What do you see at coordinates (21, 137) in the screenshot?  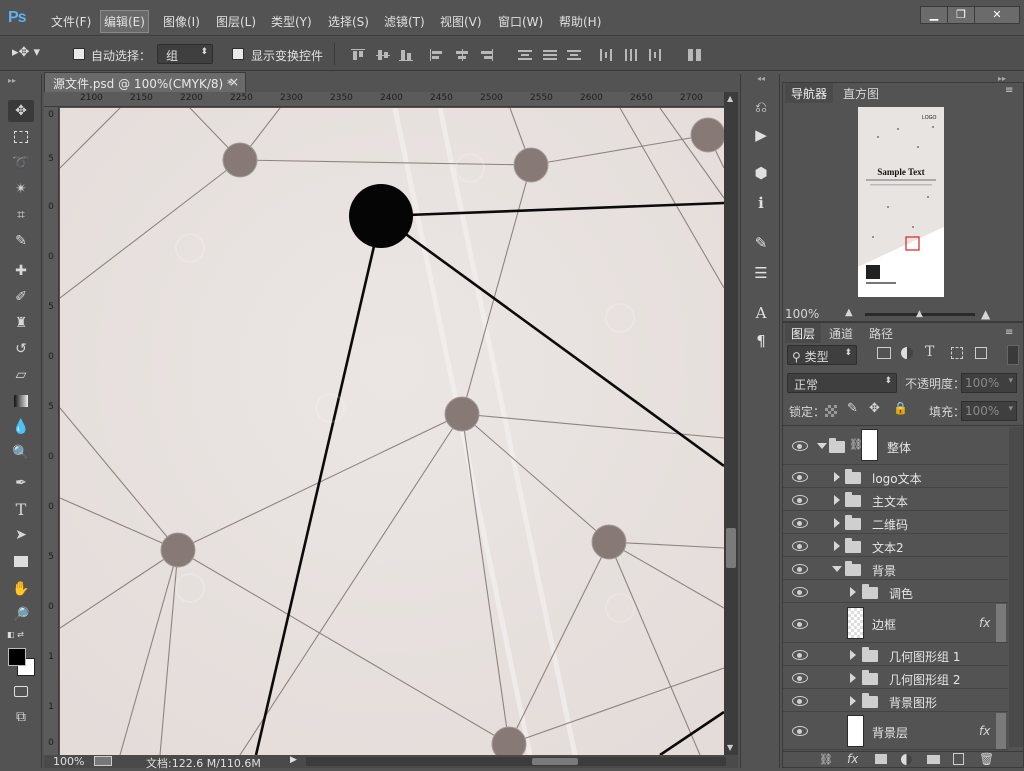 I see `marquee-tool-icon` at bounding box center [21, 137].